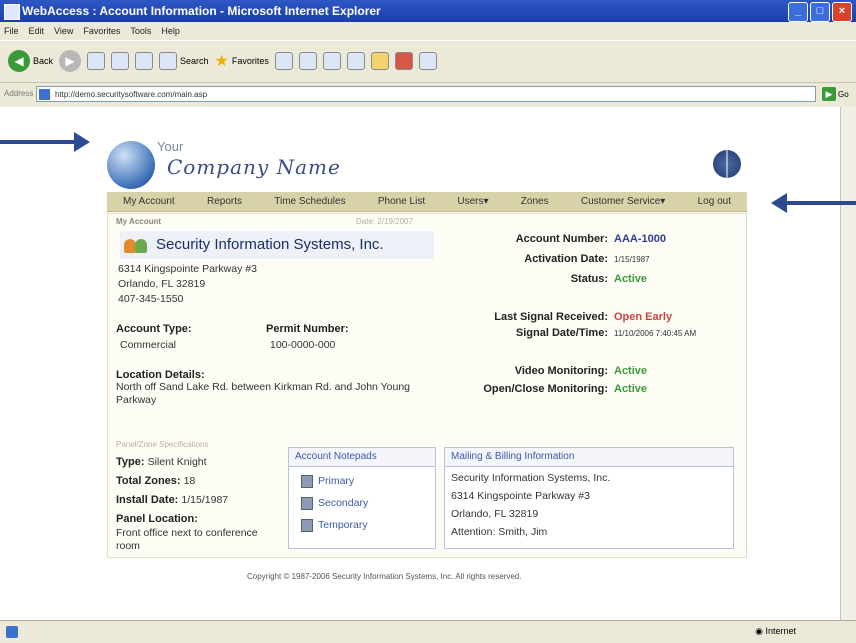  Describe the element at coordinates (151, 299) in the screenshot. I see `phone-number: 407-345-1550` at that location.